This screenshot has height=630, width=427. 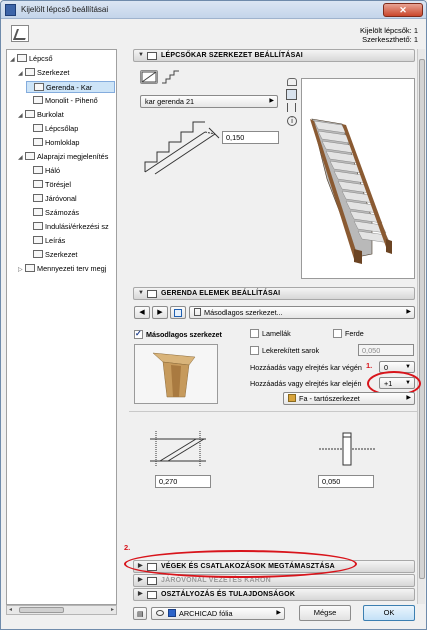 What do you see at coordinates (62, 142) in the screenshot?
I see `tree-item-label: Homloklap` at bounding box center [62, 142].